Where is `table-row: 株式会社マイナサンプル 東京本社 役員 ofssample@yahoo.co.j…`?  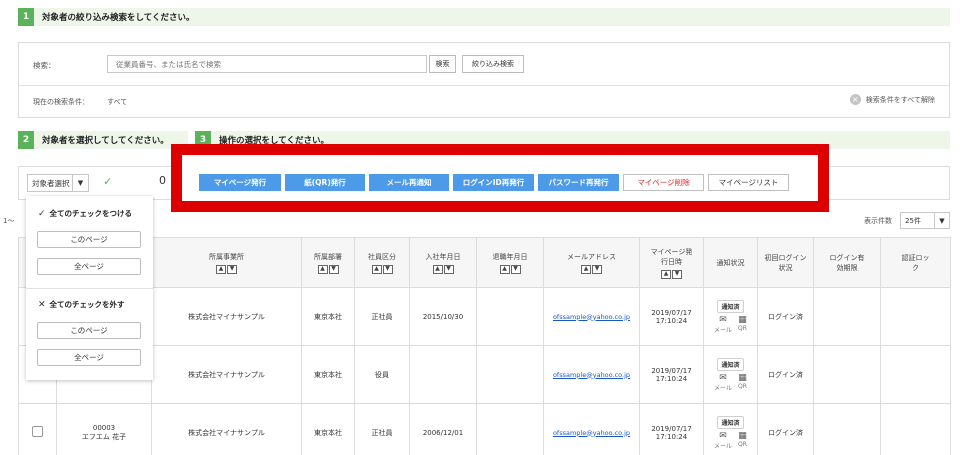 table-row: 株式会社マイナサンプル 東京本社 役員 ofssample@yahoo.co.j… is located at coordinates (484, 374).